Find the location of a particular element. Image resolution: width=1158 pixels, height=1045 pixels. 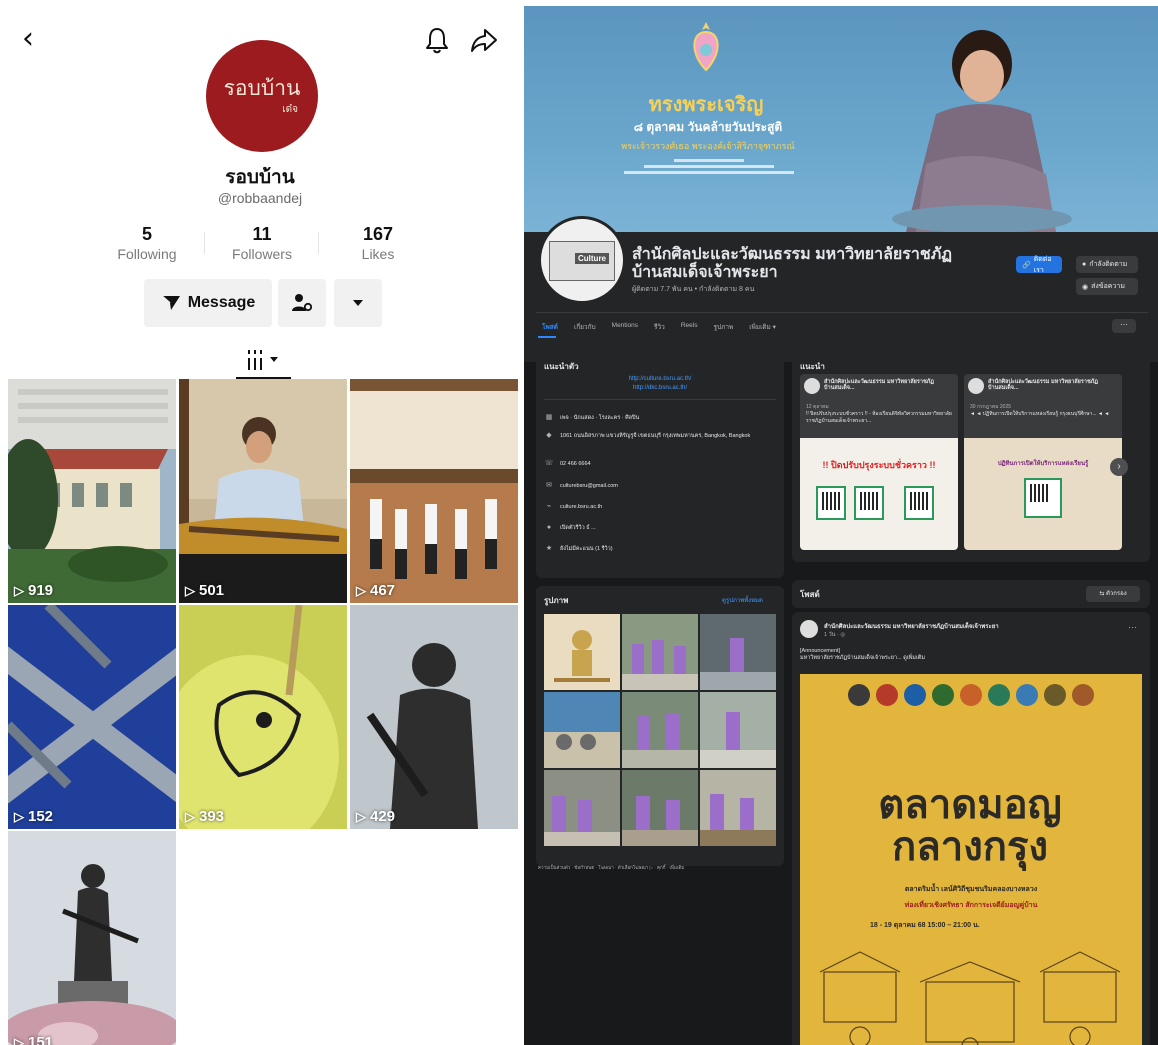

share-icon is located at coordinates (484, 40).